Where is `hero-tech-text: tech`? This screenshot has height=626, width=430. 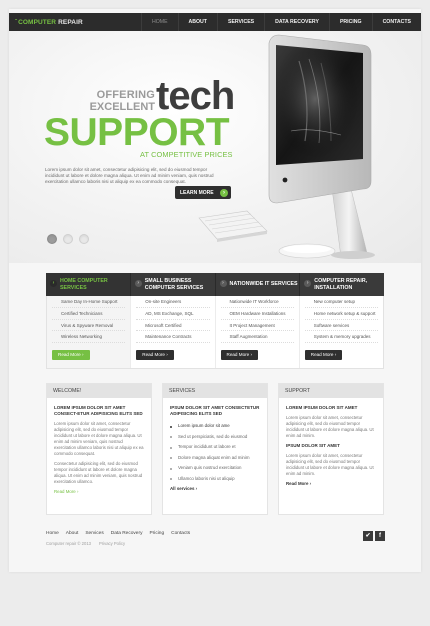
hero-tech-text: tech is located at coordinates (195, 96).